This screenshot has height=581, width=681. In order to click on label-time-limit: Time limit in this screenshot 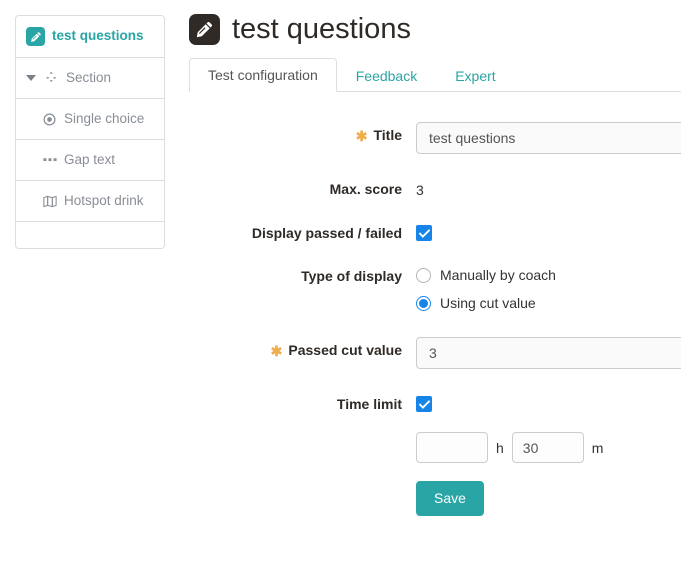, I will do `click(302, 400)`.